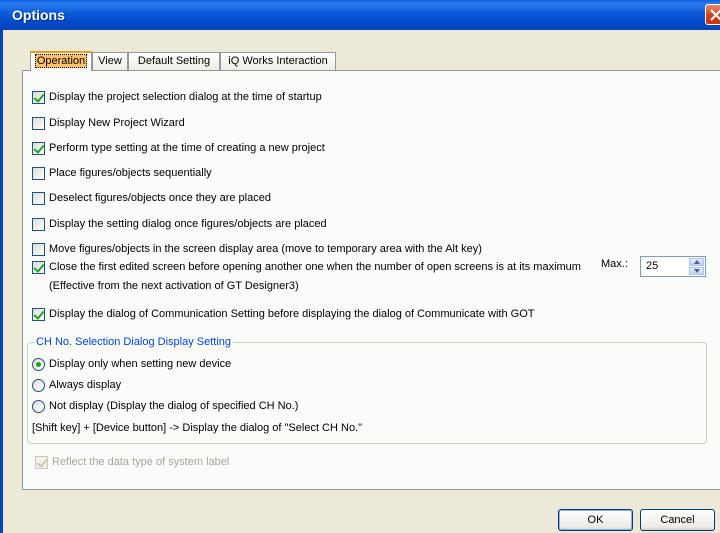 Image resolution: width=720 pixels, height=533 pixels. I want to click on max-screens-spinner: 25, so click(673, 266).